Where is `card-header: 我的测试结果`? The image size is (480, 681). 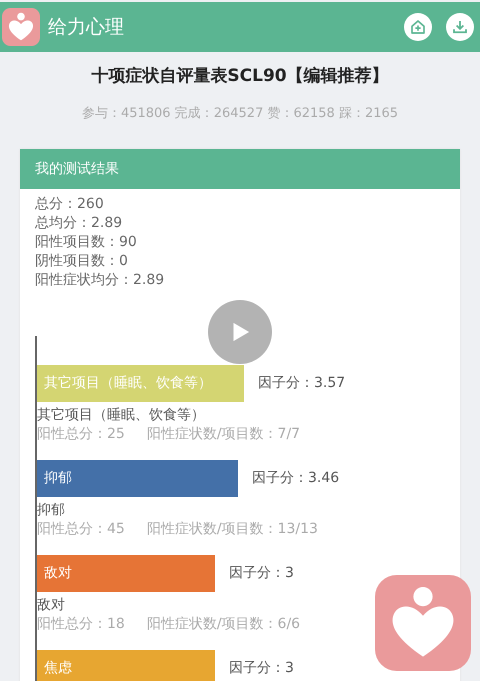
card-header: 我的测试结果 is located at coordinates (240, 169).